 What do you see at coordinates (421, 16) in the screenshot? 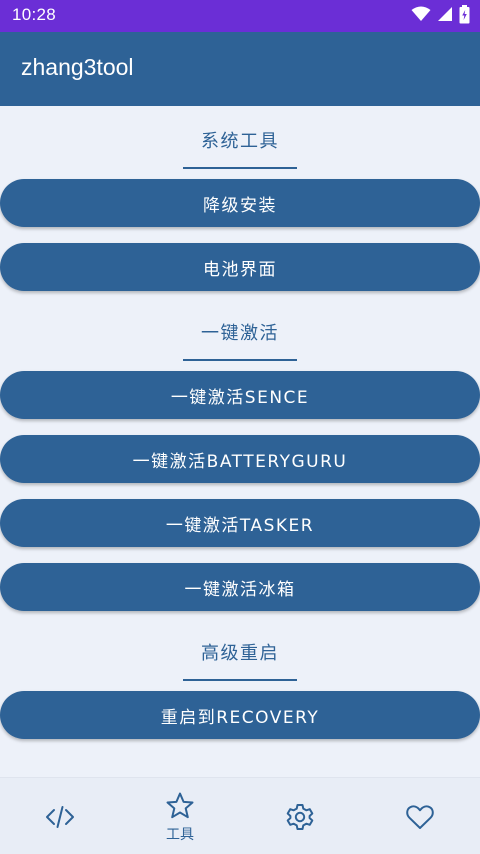
I see `wifi-icon` at bounding box center [421, 16].